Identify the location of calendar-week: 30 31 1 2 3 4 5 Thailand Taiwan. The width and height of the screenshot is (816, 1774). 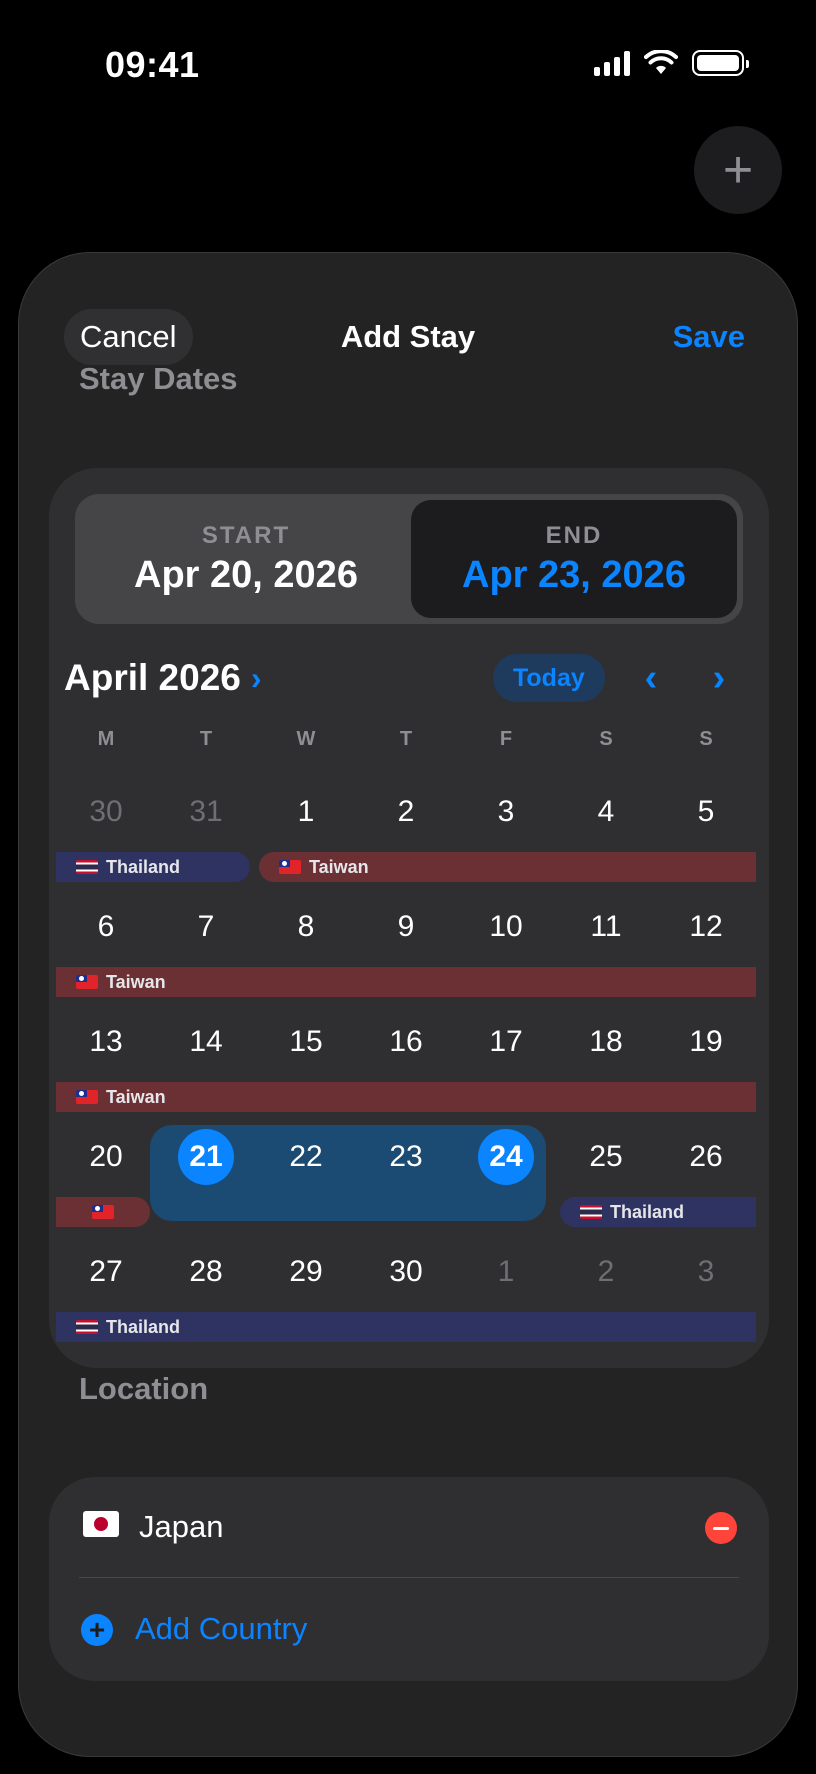
(406, 835).